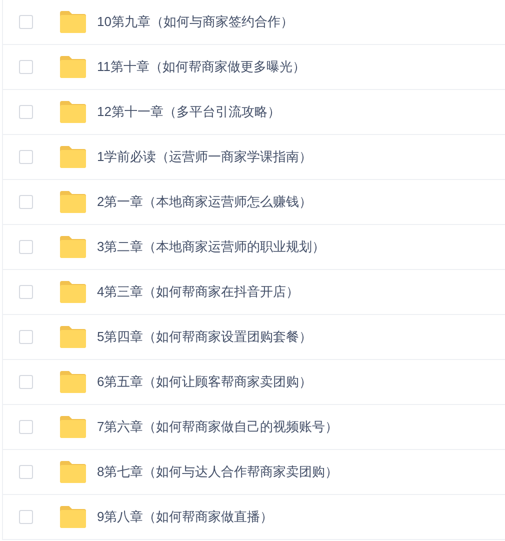 This screenshot has width=505, height=541. Describe the element at coordinates (211, 247) in the screenshot. I see `folder-name: 3第二章（本地商家运营师的职业规划）` at that location.